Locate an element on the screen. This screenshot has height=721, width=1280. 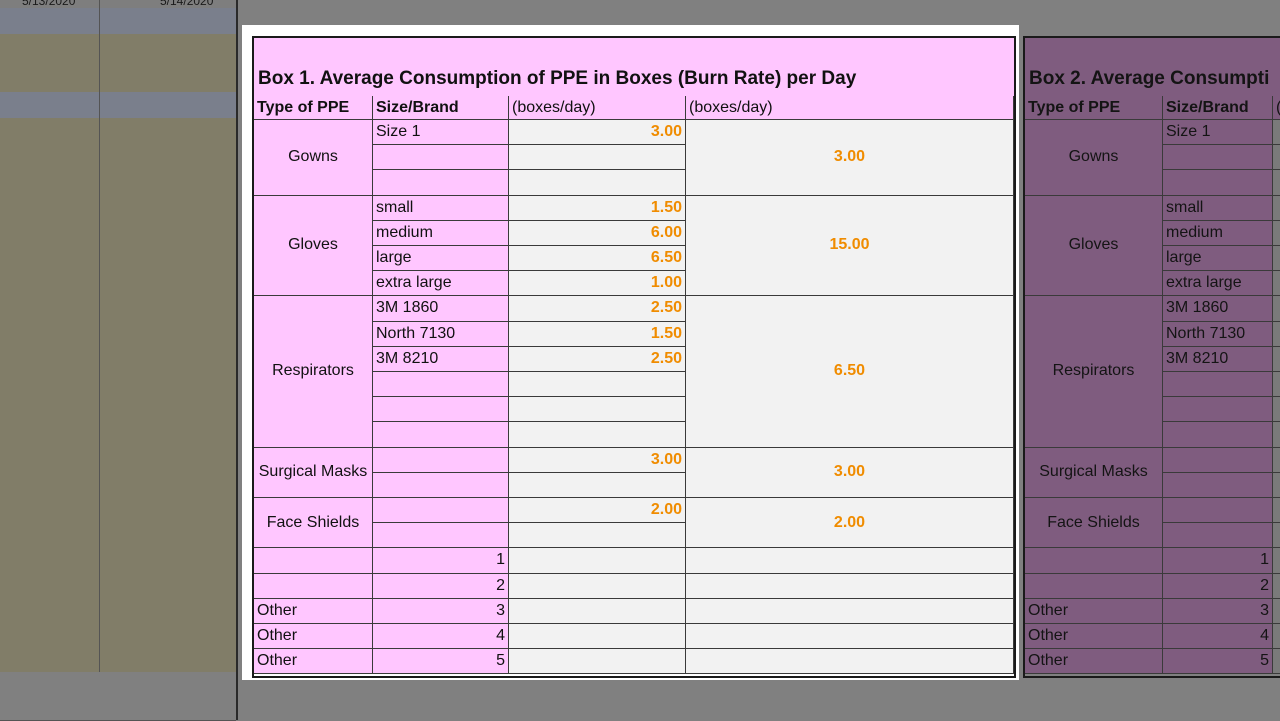
left-divider is located at coordinates (237, 360).